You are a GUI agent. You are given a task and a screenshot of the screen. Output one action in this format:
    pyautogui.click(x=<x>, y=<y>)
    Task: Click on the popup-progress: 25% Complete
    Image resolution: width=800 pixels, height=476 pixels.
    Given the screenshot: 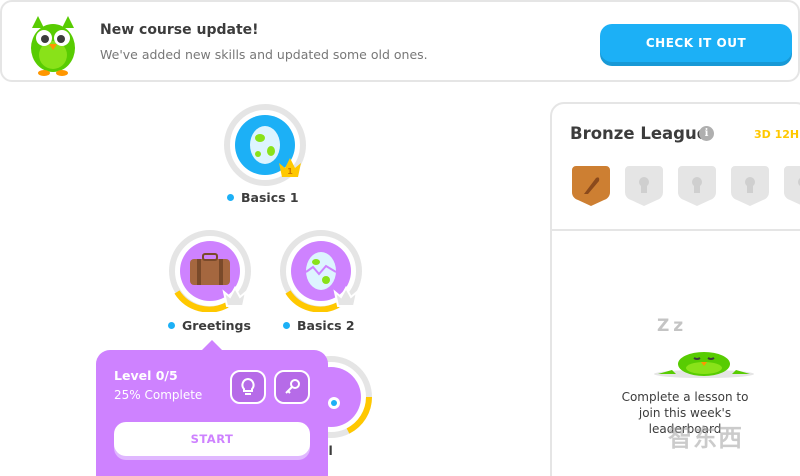 What is the action you would take?
    pyautogui.click(x=158, y=395)
    